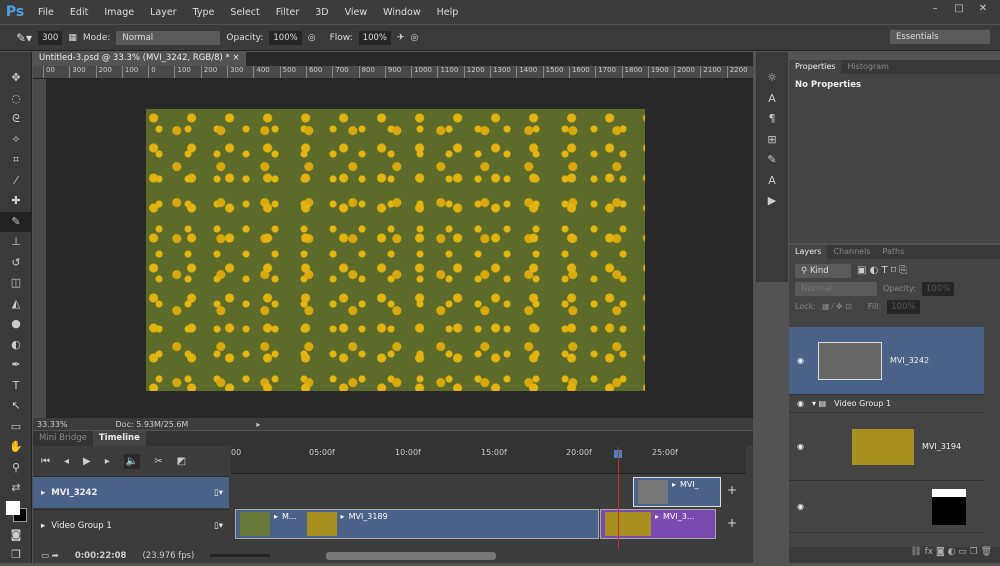  Describe the element at coordinates (374, 37) in the screenshot. I see `flow-field: 100%` at that location.